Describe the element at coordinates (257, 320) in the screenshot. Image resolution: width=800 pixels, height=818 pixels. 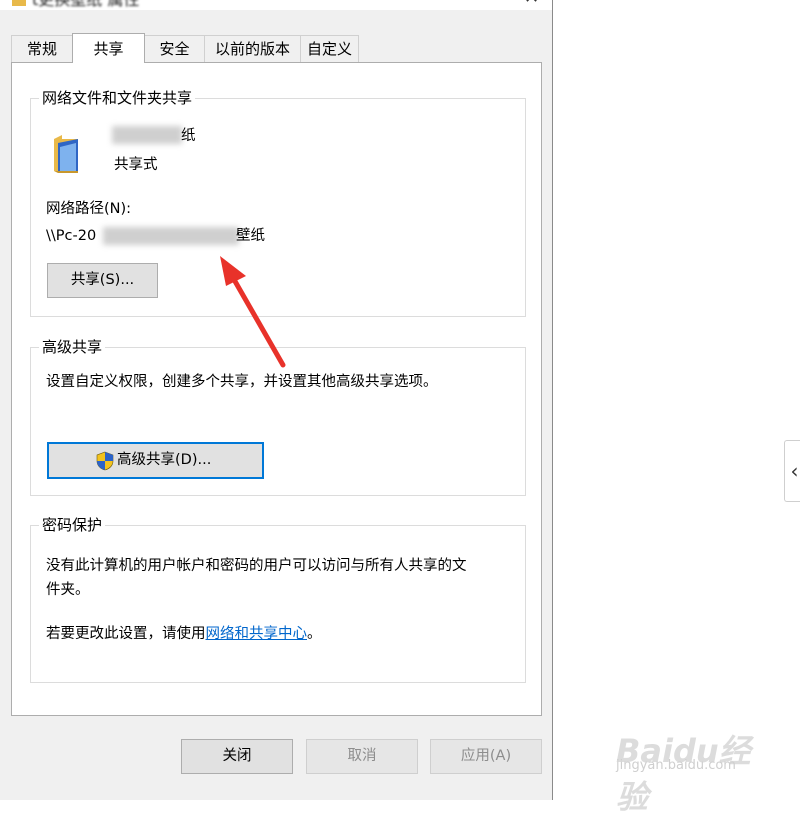
I see `arrow-shaft` at that location.